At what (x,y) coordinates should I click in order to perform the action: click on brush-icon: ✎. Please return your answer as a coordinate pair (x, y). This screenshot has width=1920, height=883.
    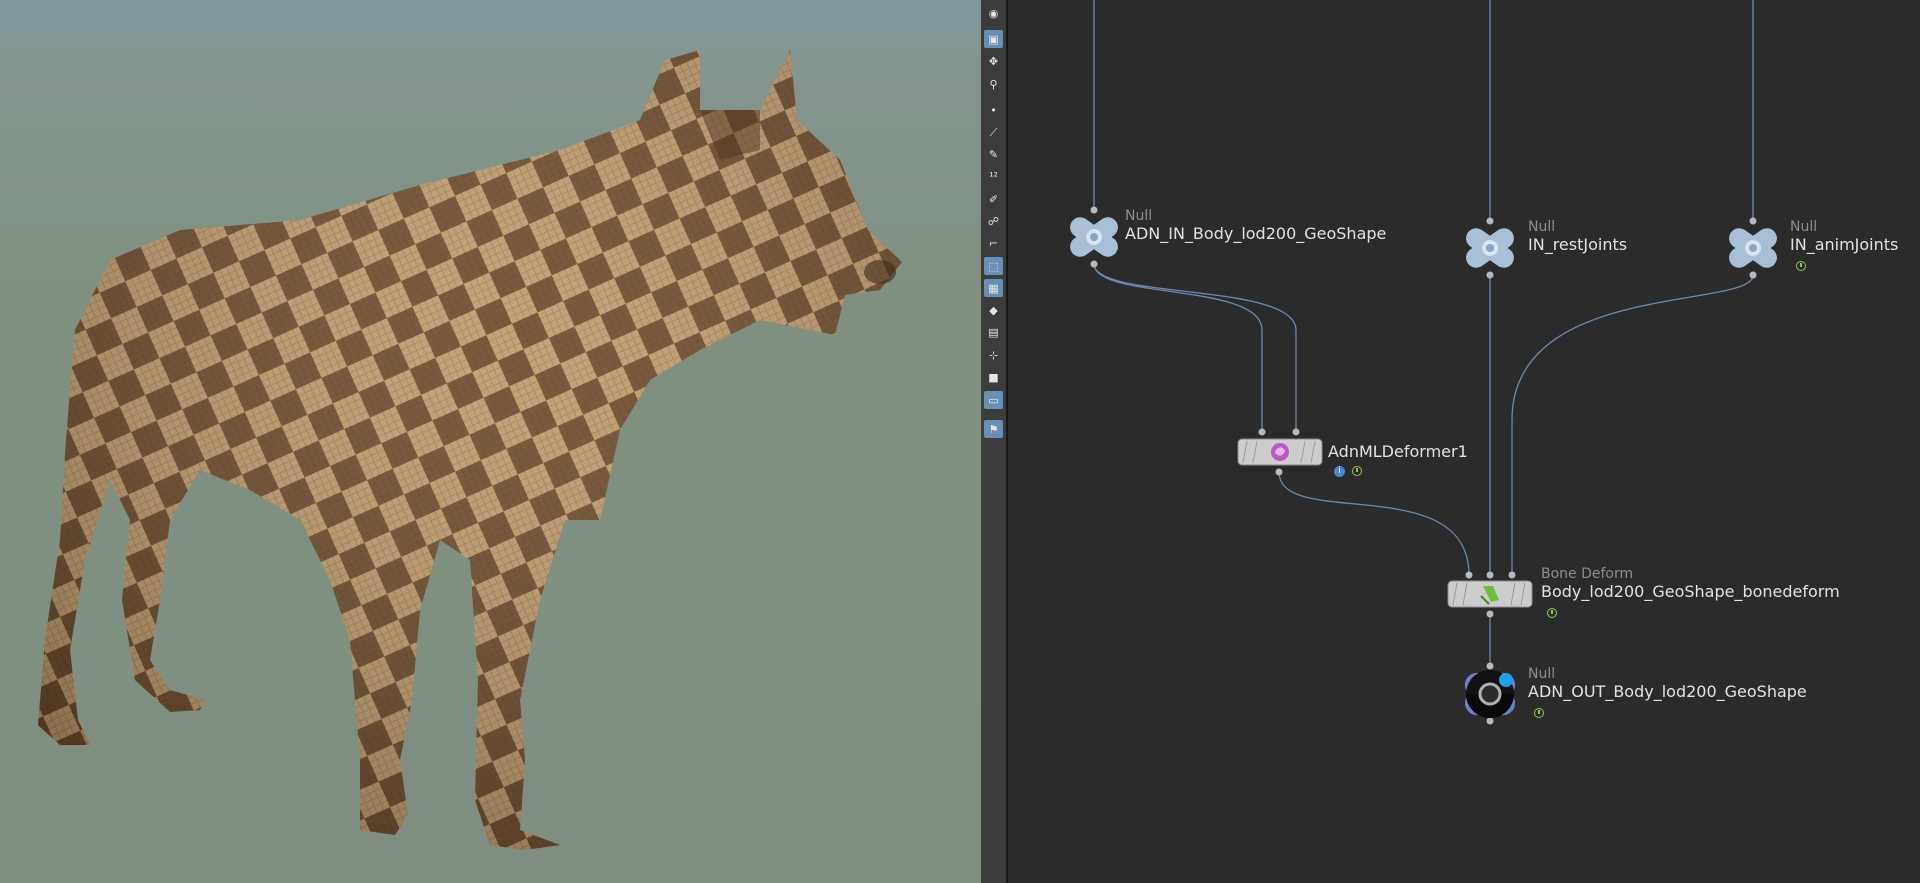
    Looking at the image, I should click on (993, 154).